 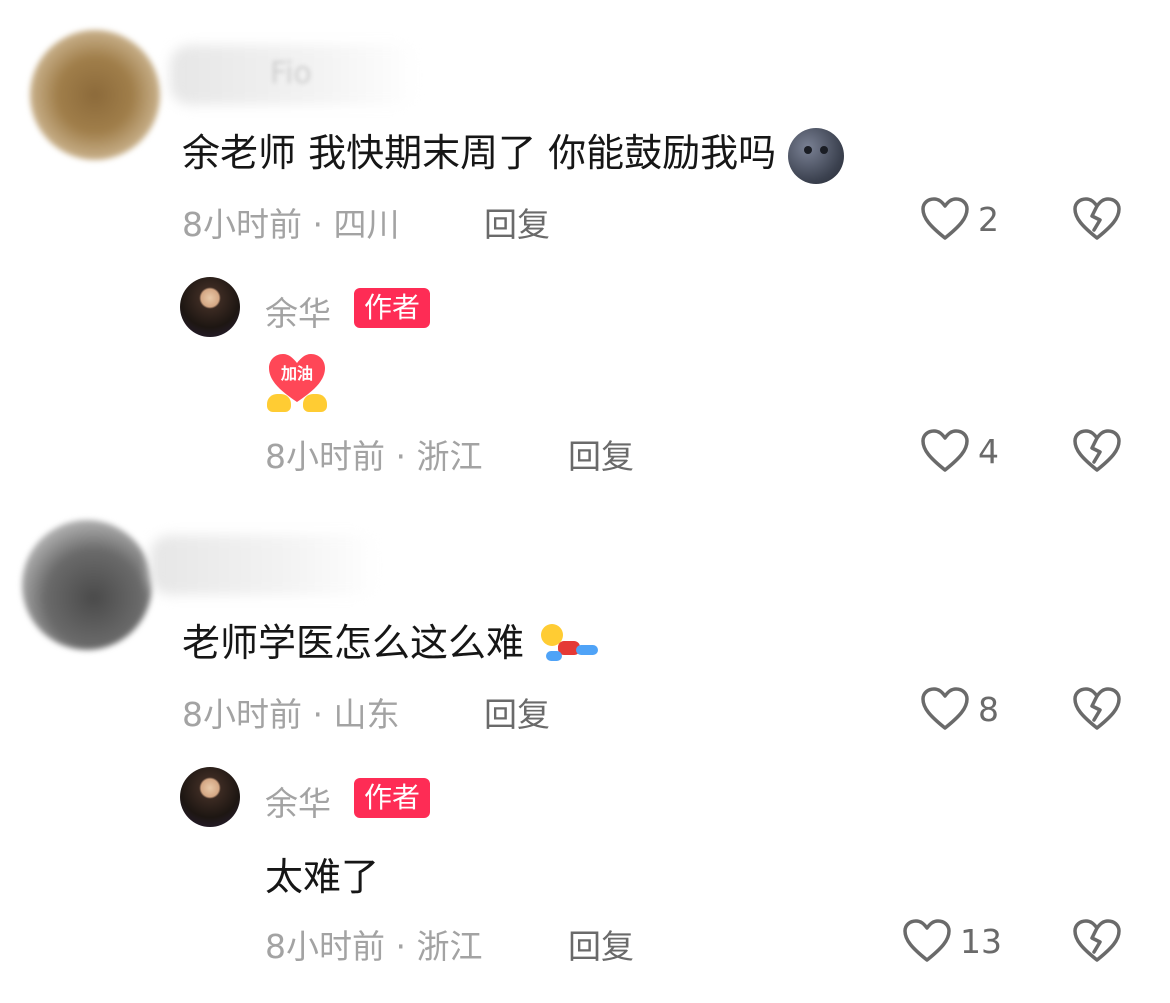 I want to click on cheer-sticker: 加油, so click(x=297, y=382).